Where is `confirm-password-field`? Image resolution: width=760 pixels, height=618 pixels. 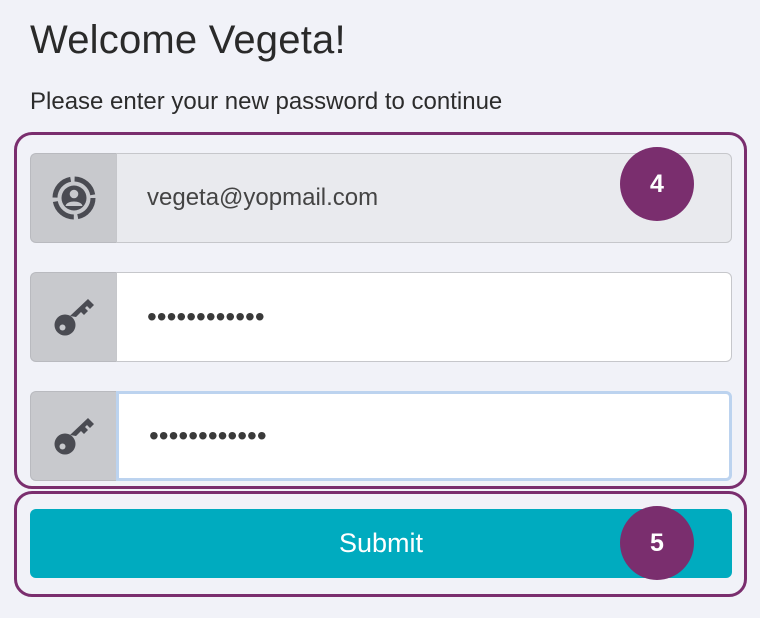 confirm-password-field is located at coordinates (424, 436).